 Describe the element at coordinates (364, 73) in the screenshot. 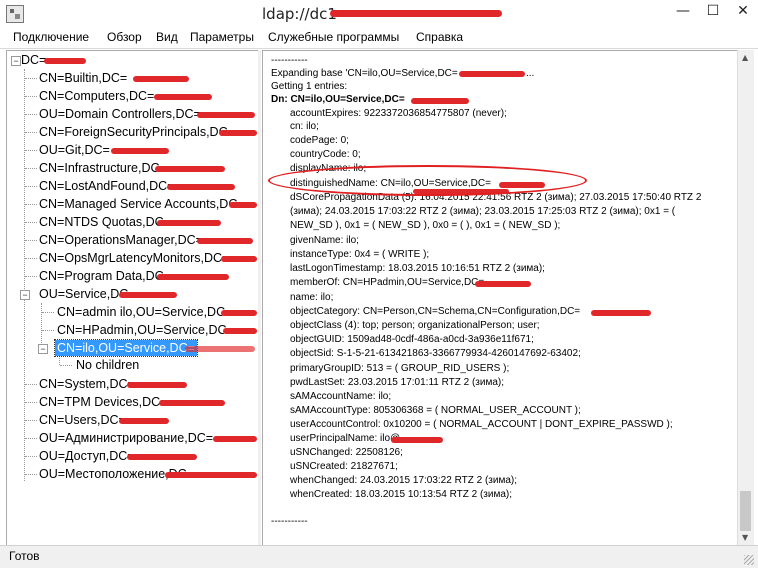

I see `expanding-line: Expanding base 'CN=ilo,OU=Service,DC=` at that location.